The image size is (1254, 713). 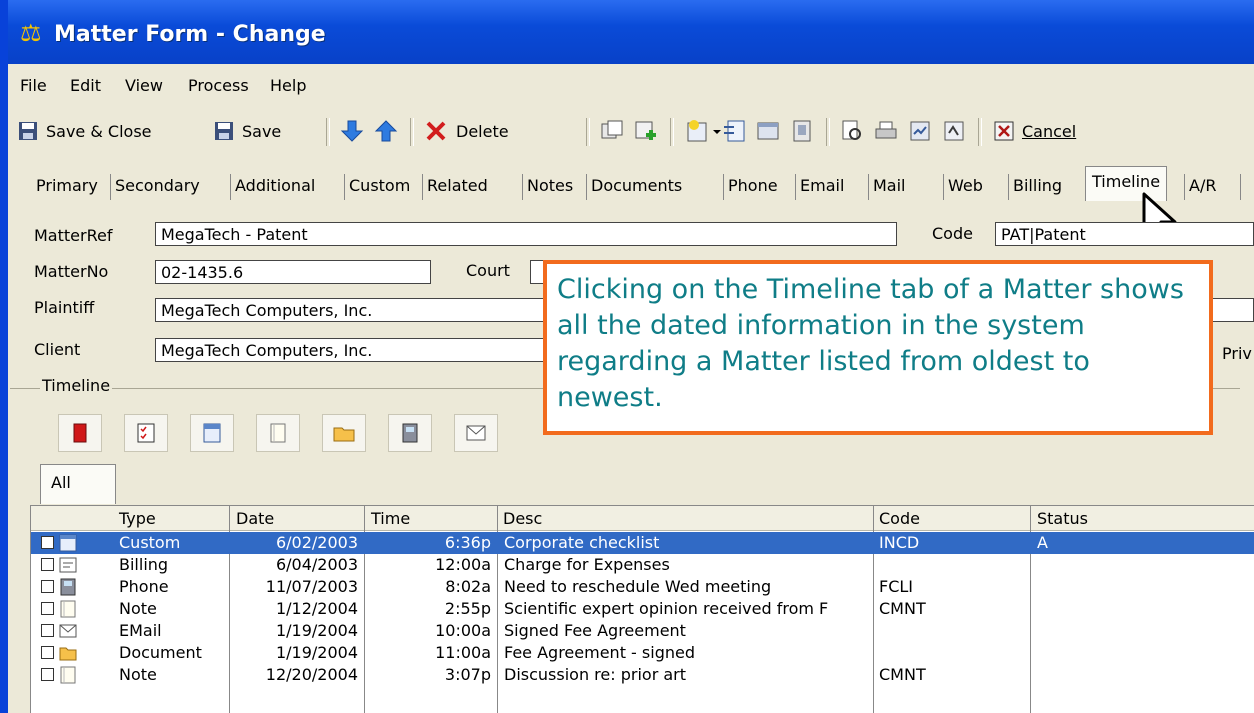 I want to click on client-field: MegaTech Computers, Inc., so click(x=365, y=350).